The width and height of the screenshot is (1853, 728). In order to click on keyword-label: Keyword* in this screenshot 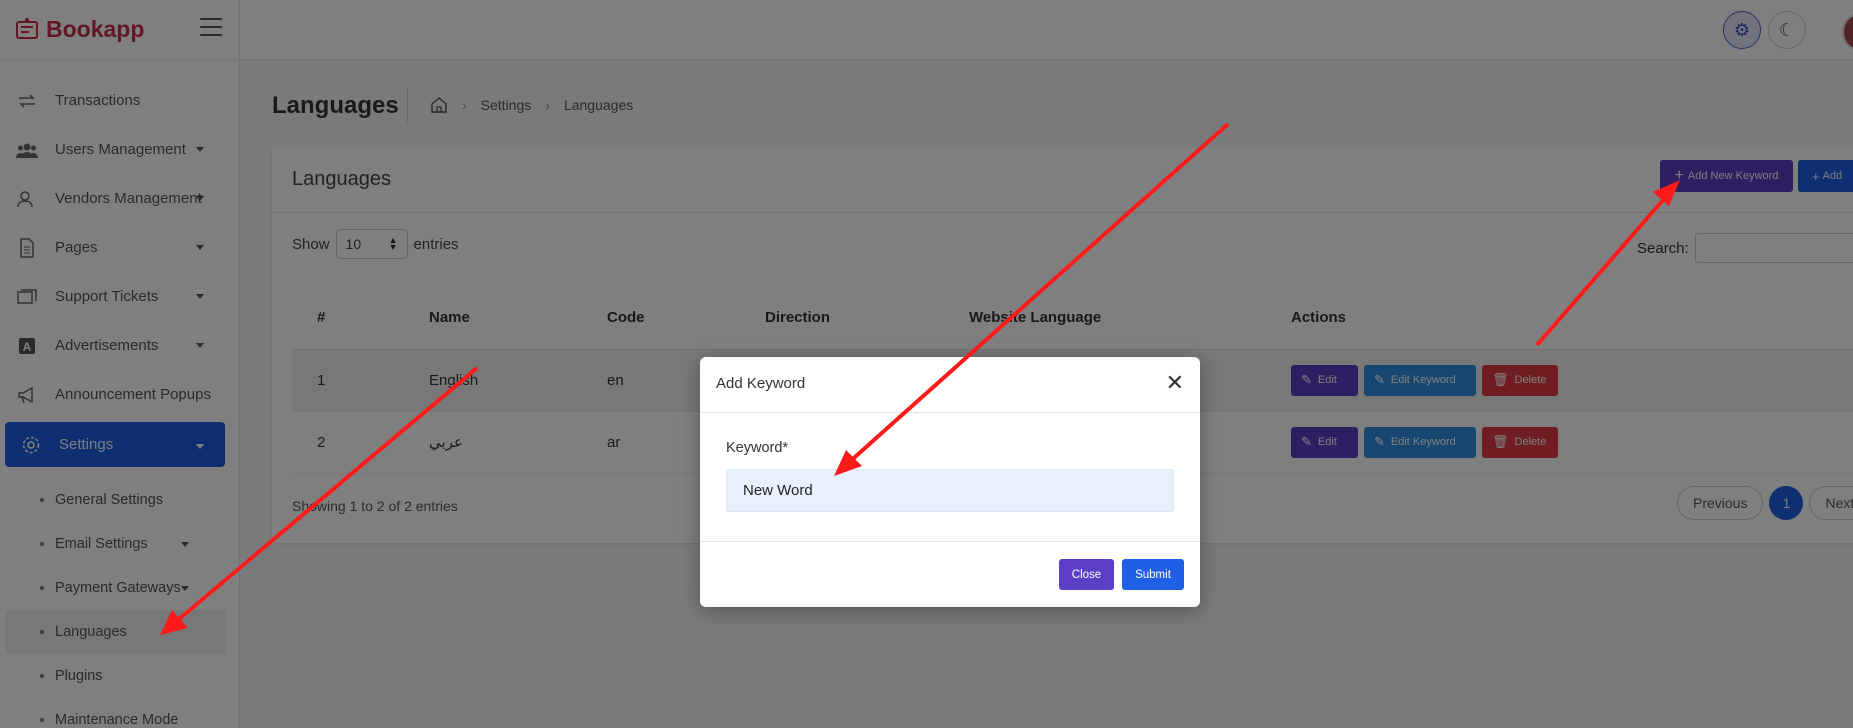, I will do `click(757, 448)`.